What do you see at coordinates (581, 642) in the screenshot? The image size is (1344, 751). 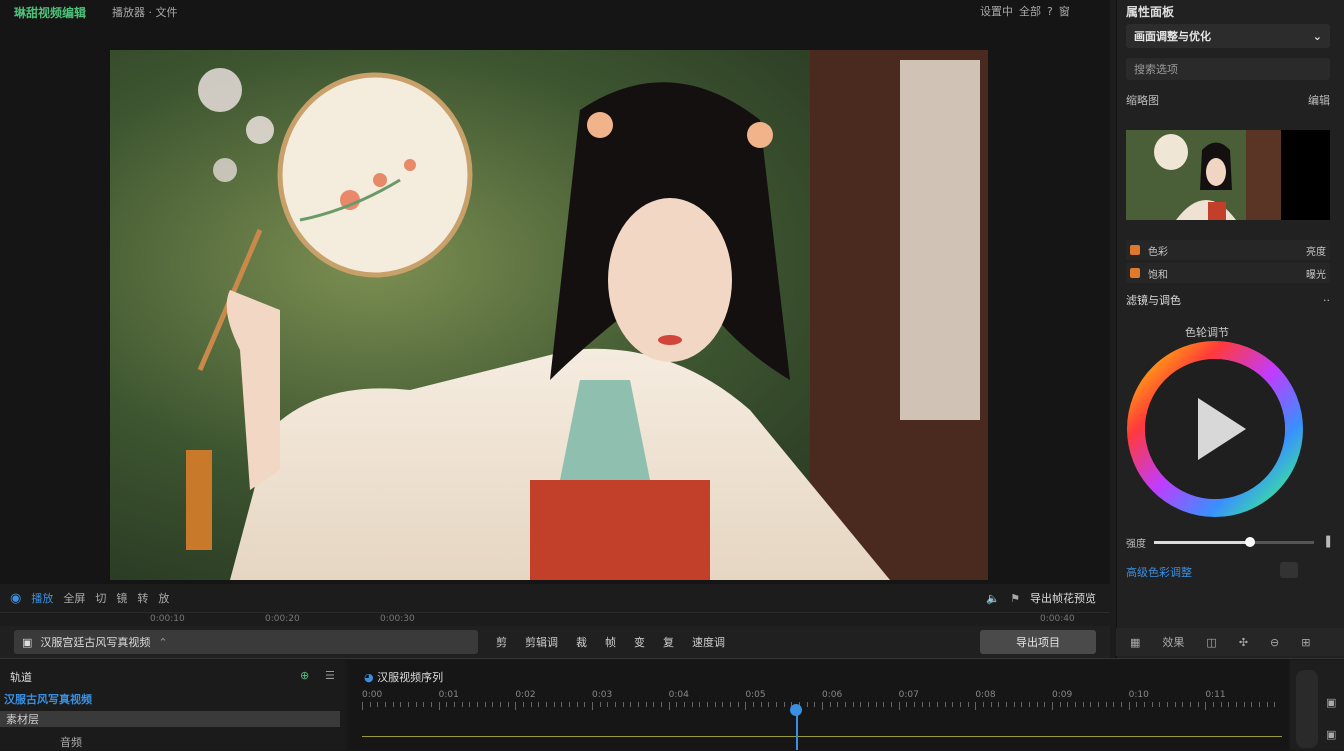 I see `crop-button: 裁` at bounding box center [581, 642].